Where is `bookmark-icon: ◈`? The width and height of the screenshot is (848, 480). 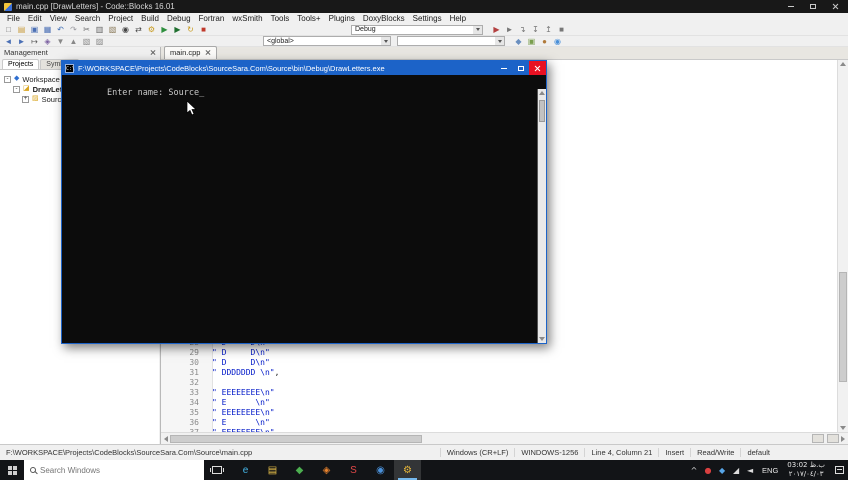 bookmark-icon: ◈ is located at coordinates (47, 41).